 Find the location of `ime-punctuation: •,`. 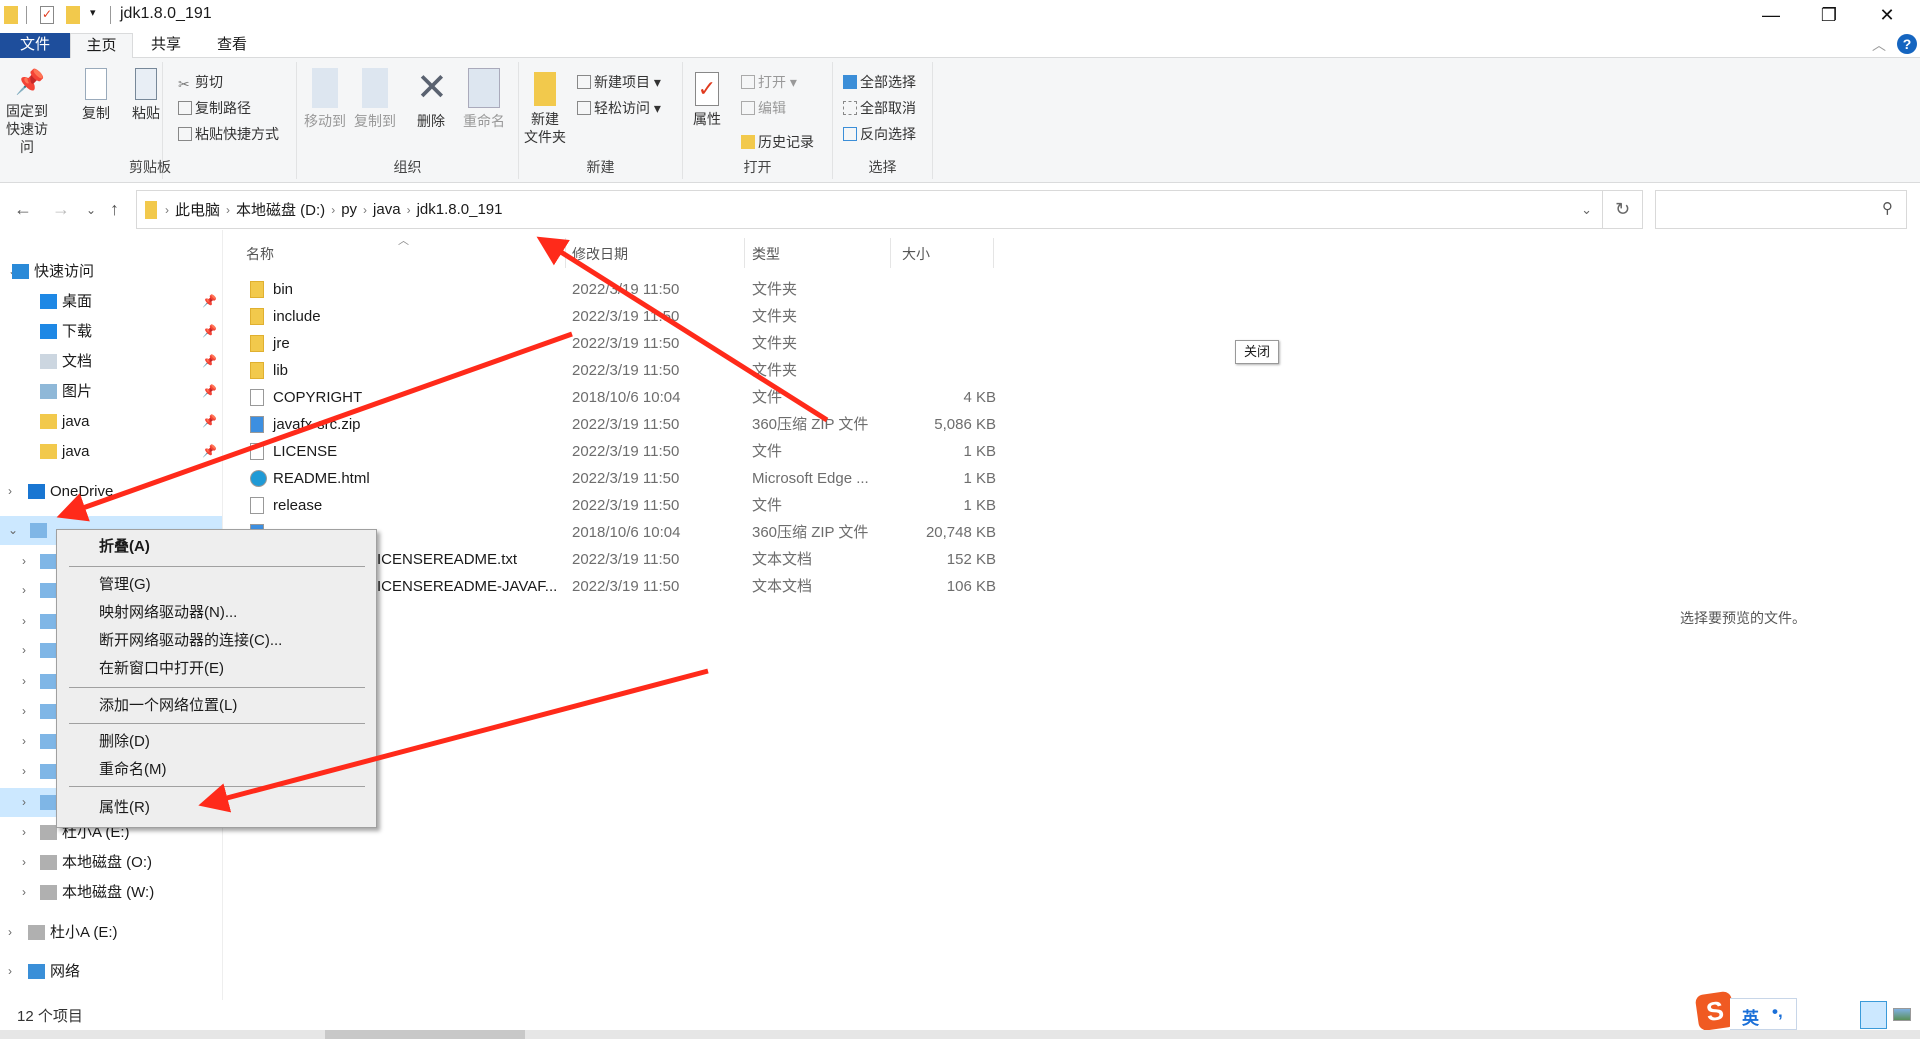

ime-punctuation: •, is located at coordinates (1777, 1012).